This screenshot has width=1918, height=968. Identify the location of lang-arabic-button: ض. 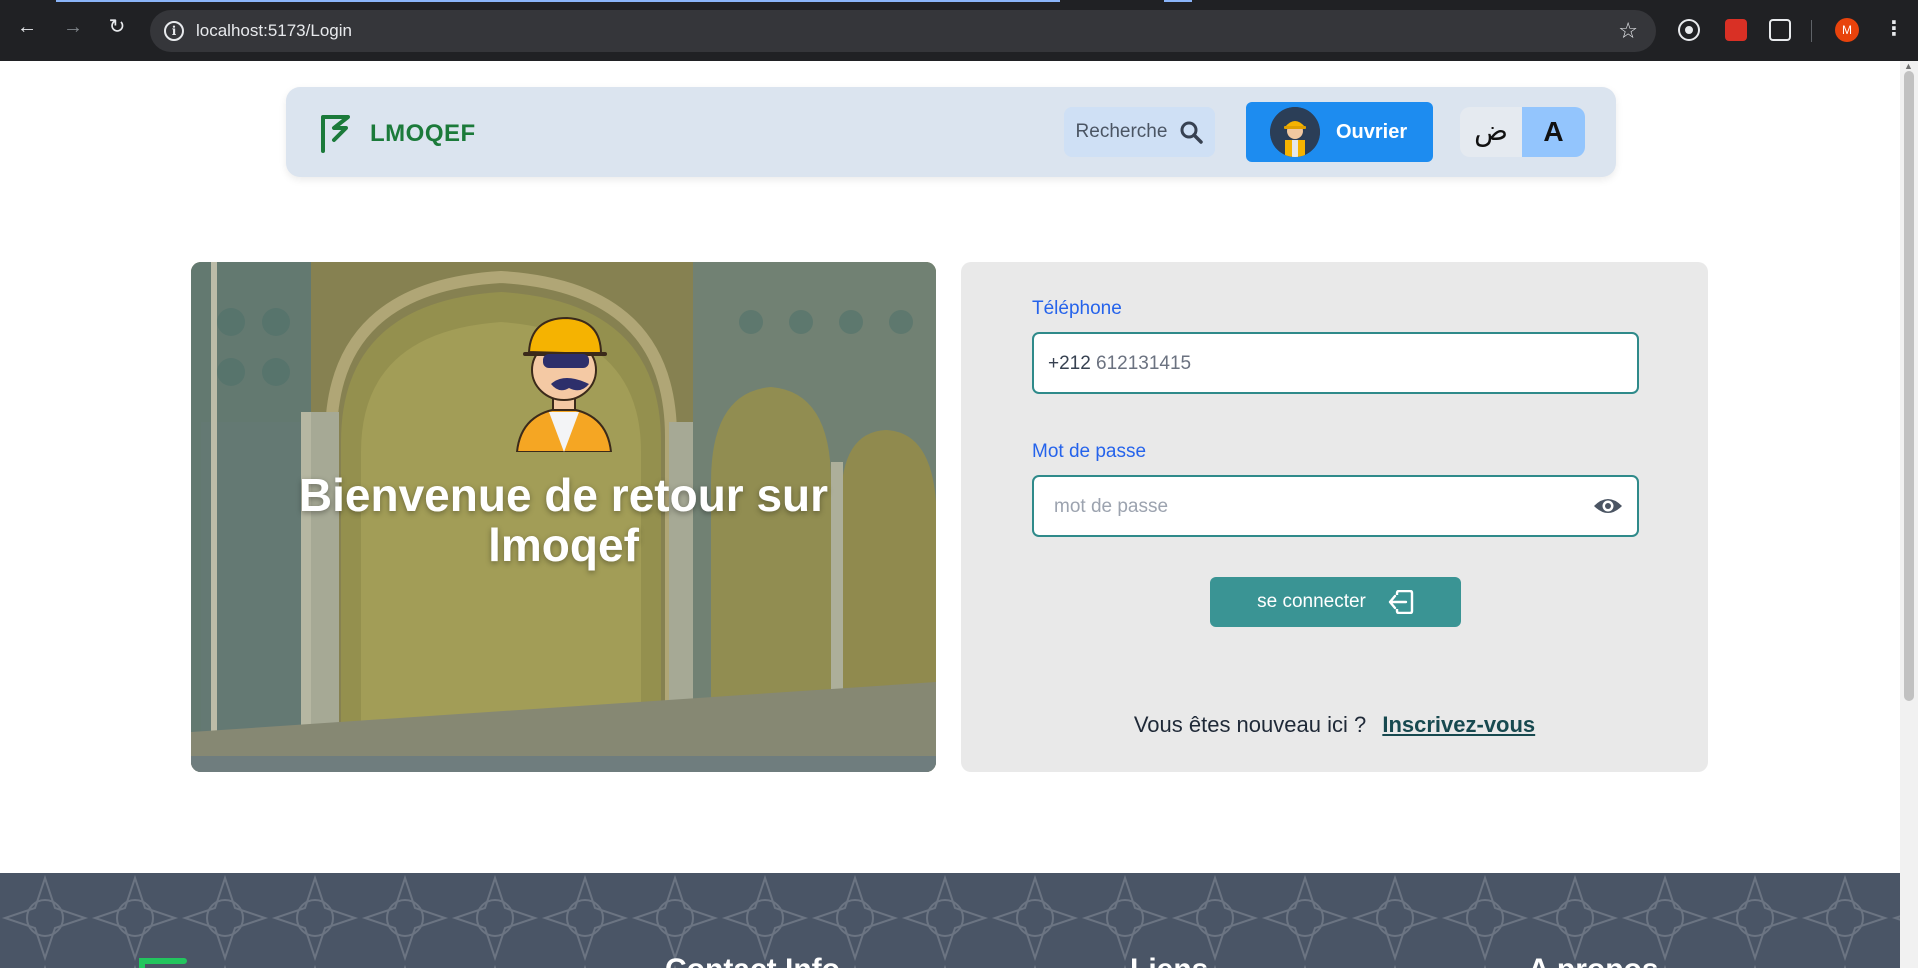
(1491, 132).